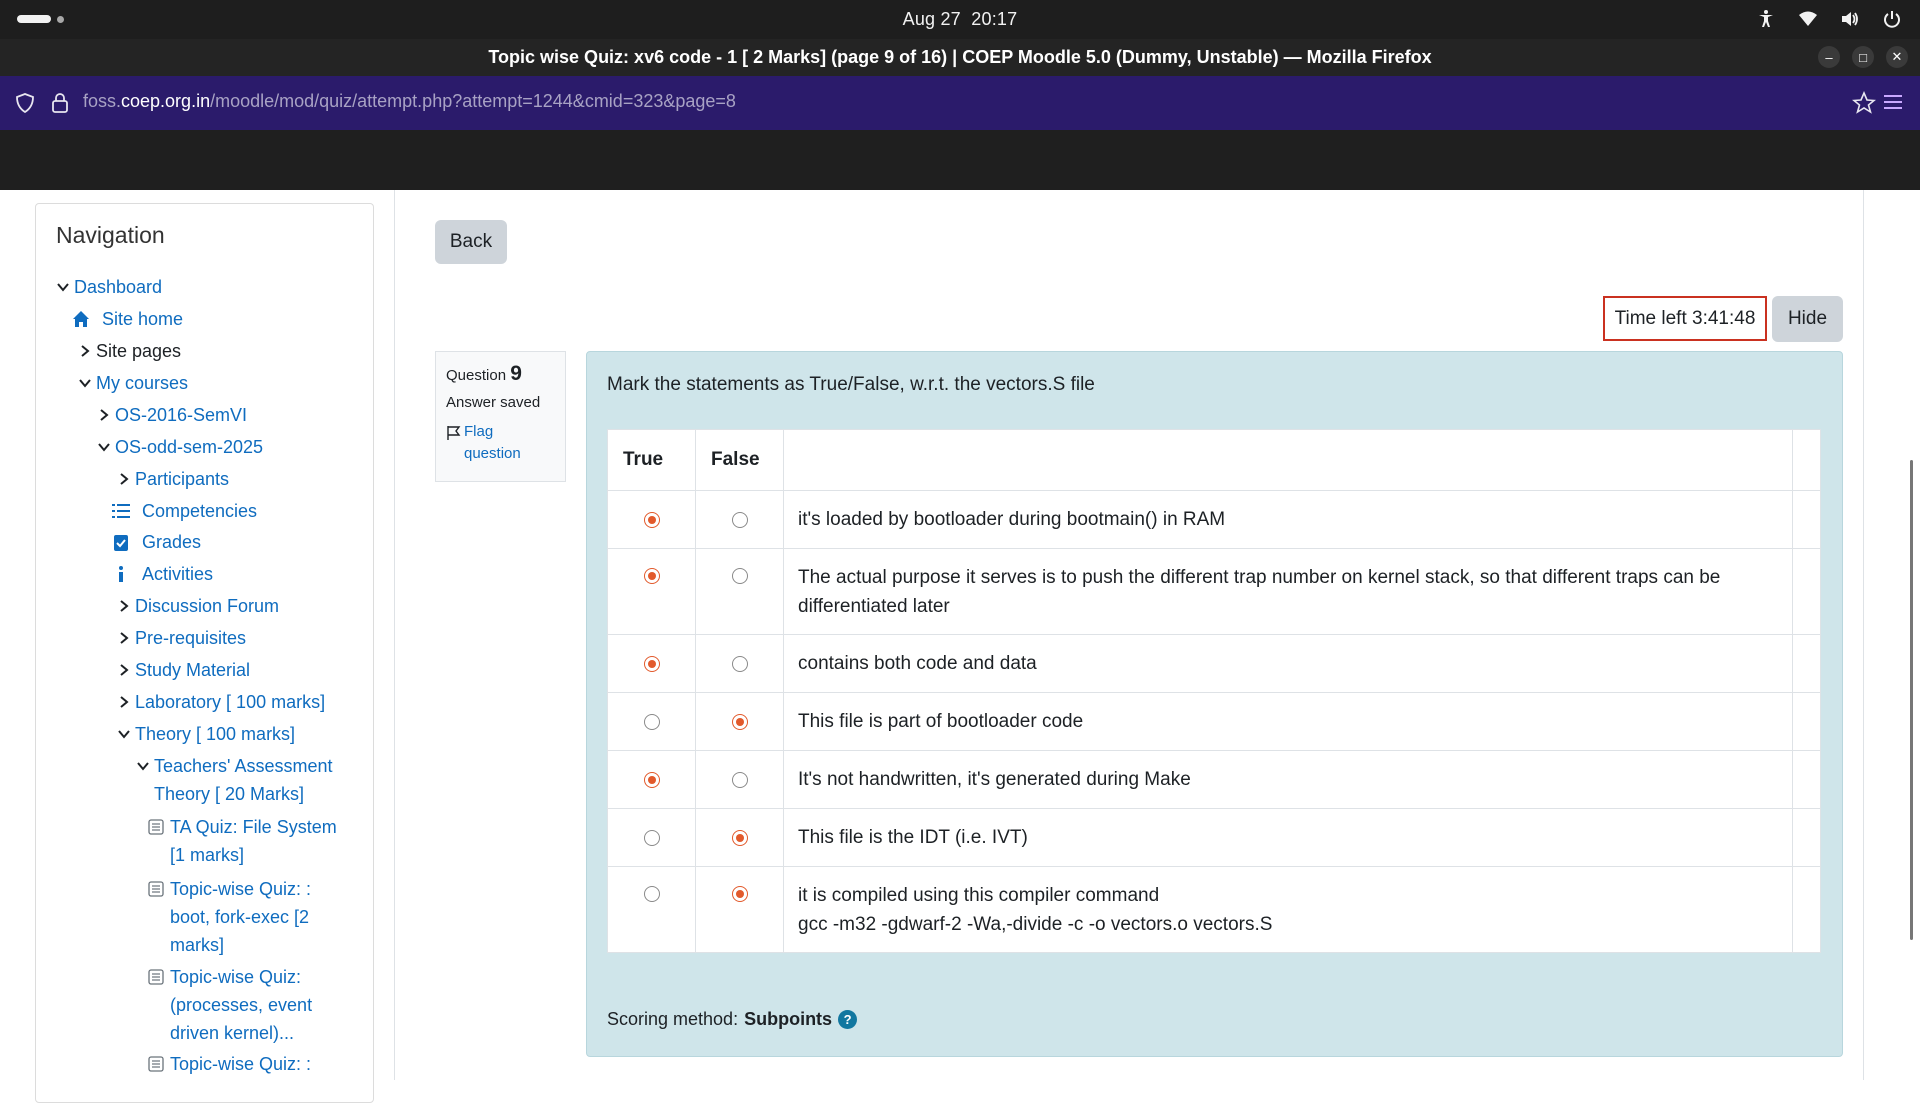  Describe the element at coordinates (156, 542) in the screenshot. I see `nav-item-8: Grades` at that location.